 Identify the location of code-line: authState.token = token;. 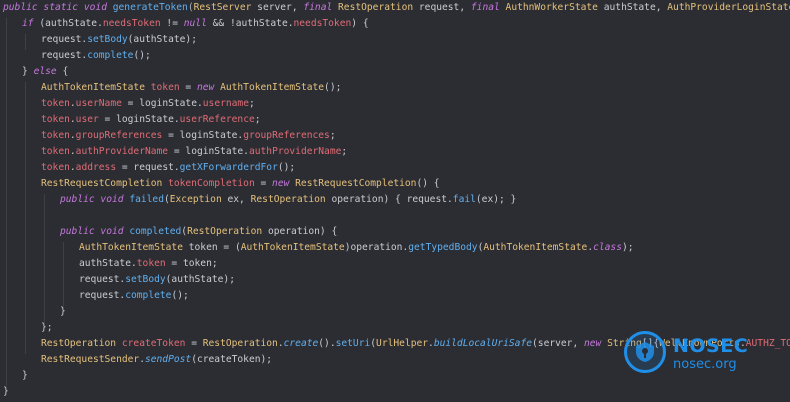
(148, 264).